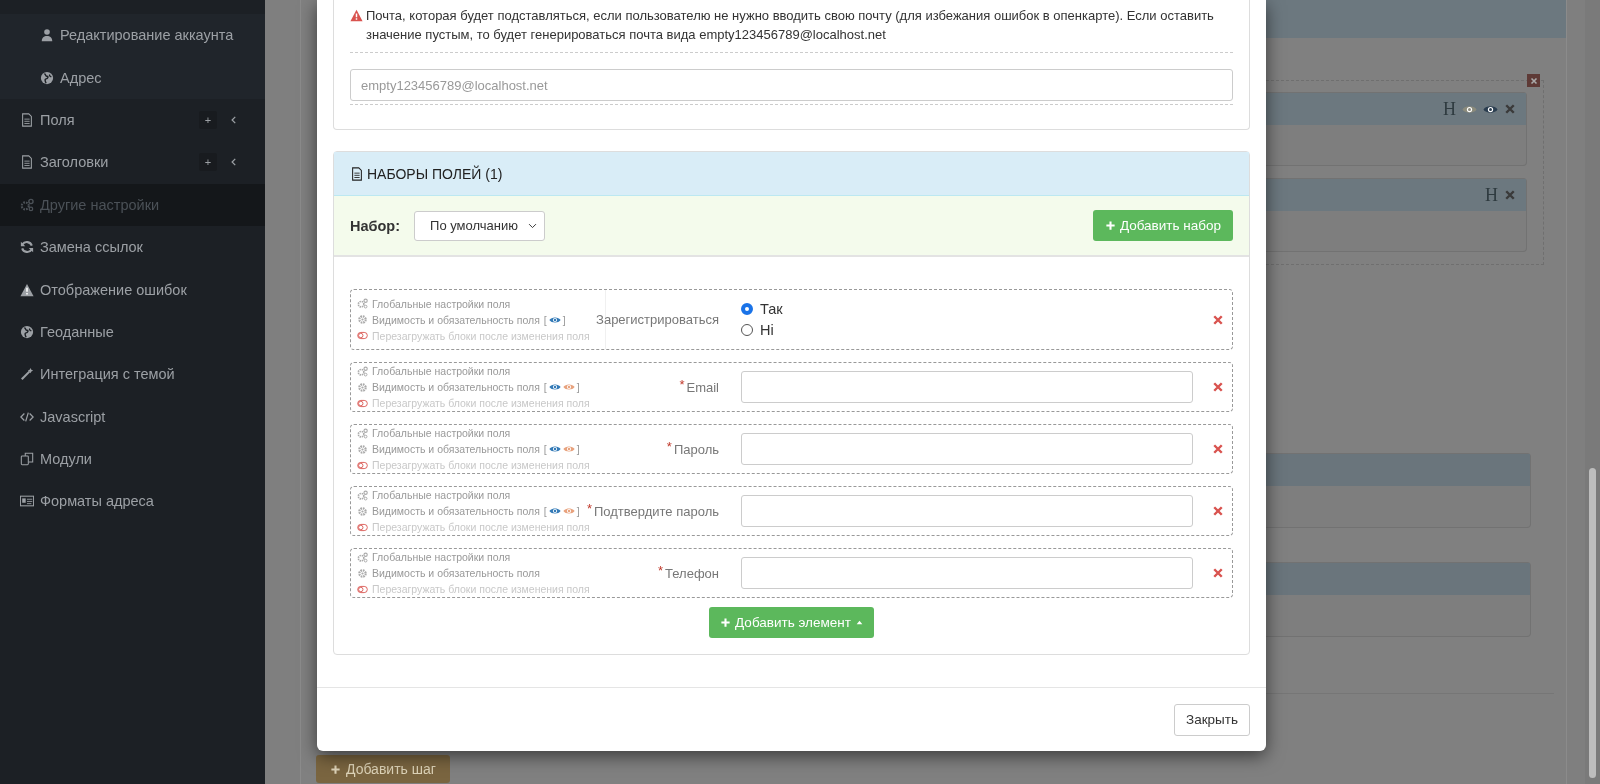 The width and height of the screenshot is (1600, 784). Describe the element at coordinates (132, 162) in the screenshot. I see `sidebar-item: Заголовки +` at that location.